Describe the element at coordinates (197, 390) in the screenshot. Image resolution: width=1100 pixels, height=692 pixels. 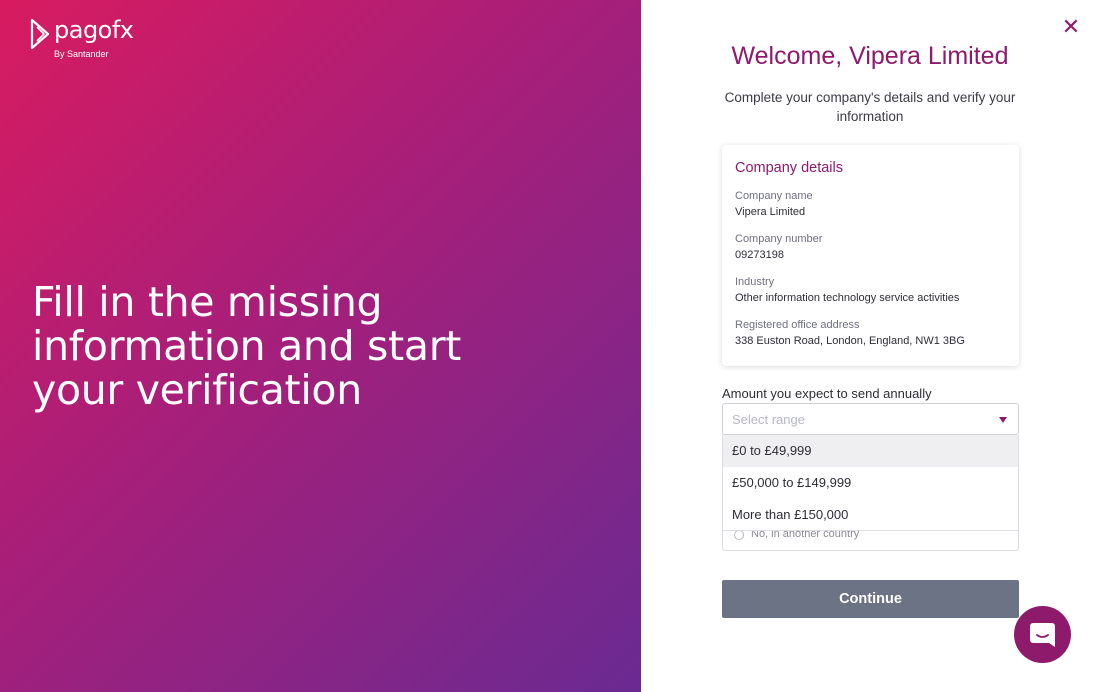
I see `hero-line-3: your verification` at that location.